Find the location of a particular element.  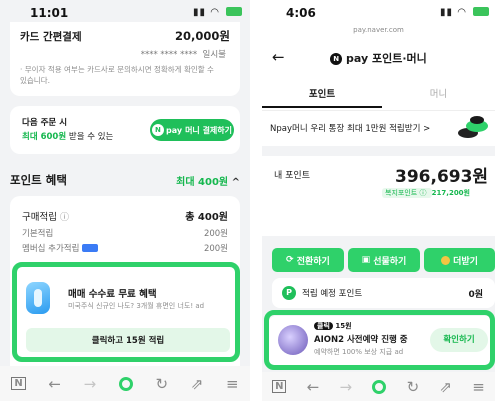

tab-label: 머니 is located at coordinates (438, 94).